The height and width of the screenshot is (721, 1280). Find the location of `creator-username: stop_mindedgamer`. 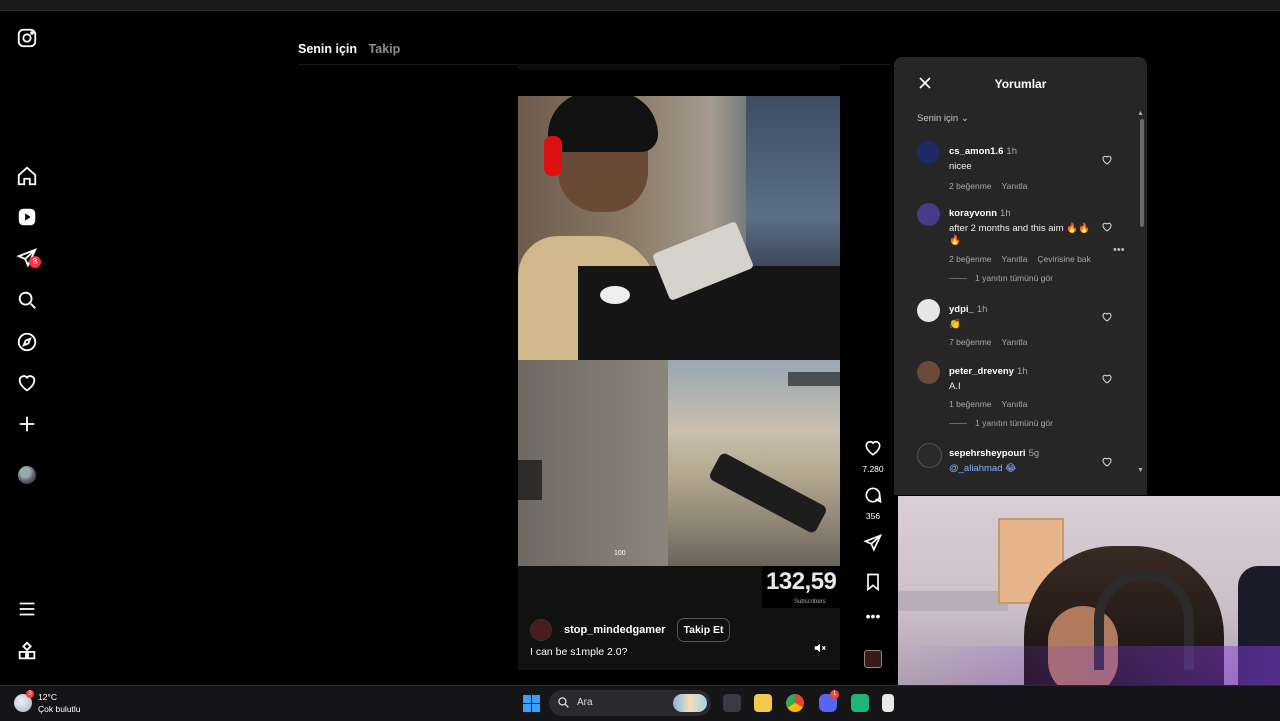

creator-username: stop_mindedgamer is located at coordinates (614, 630).